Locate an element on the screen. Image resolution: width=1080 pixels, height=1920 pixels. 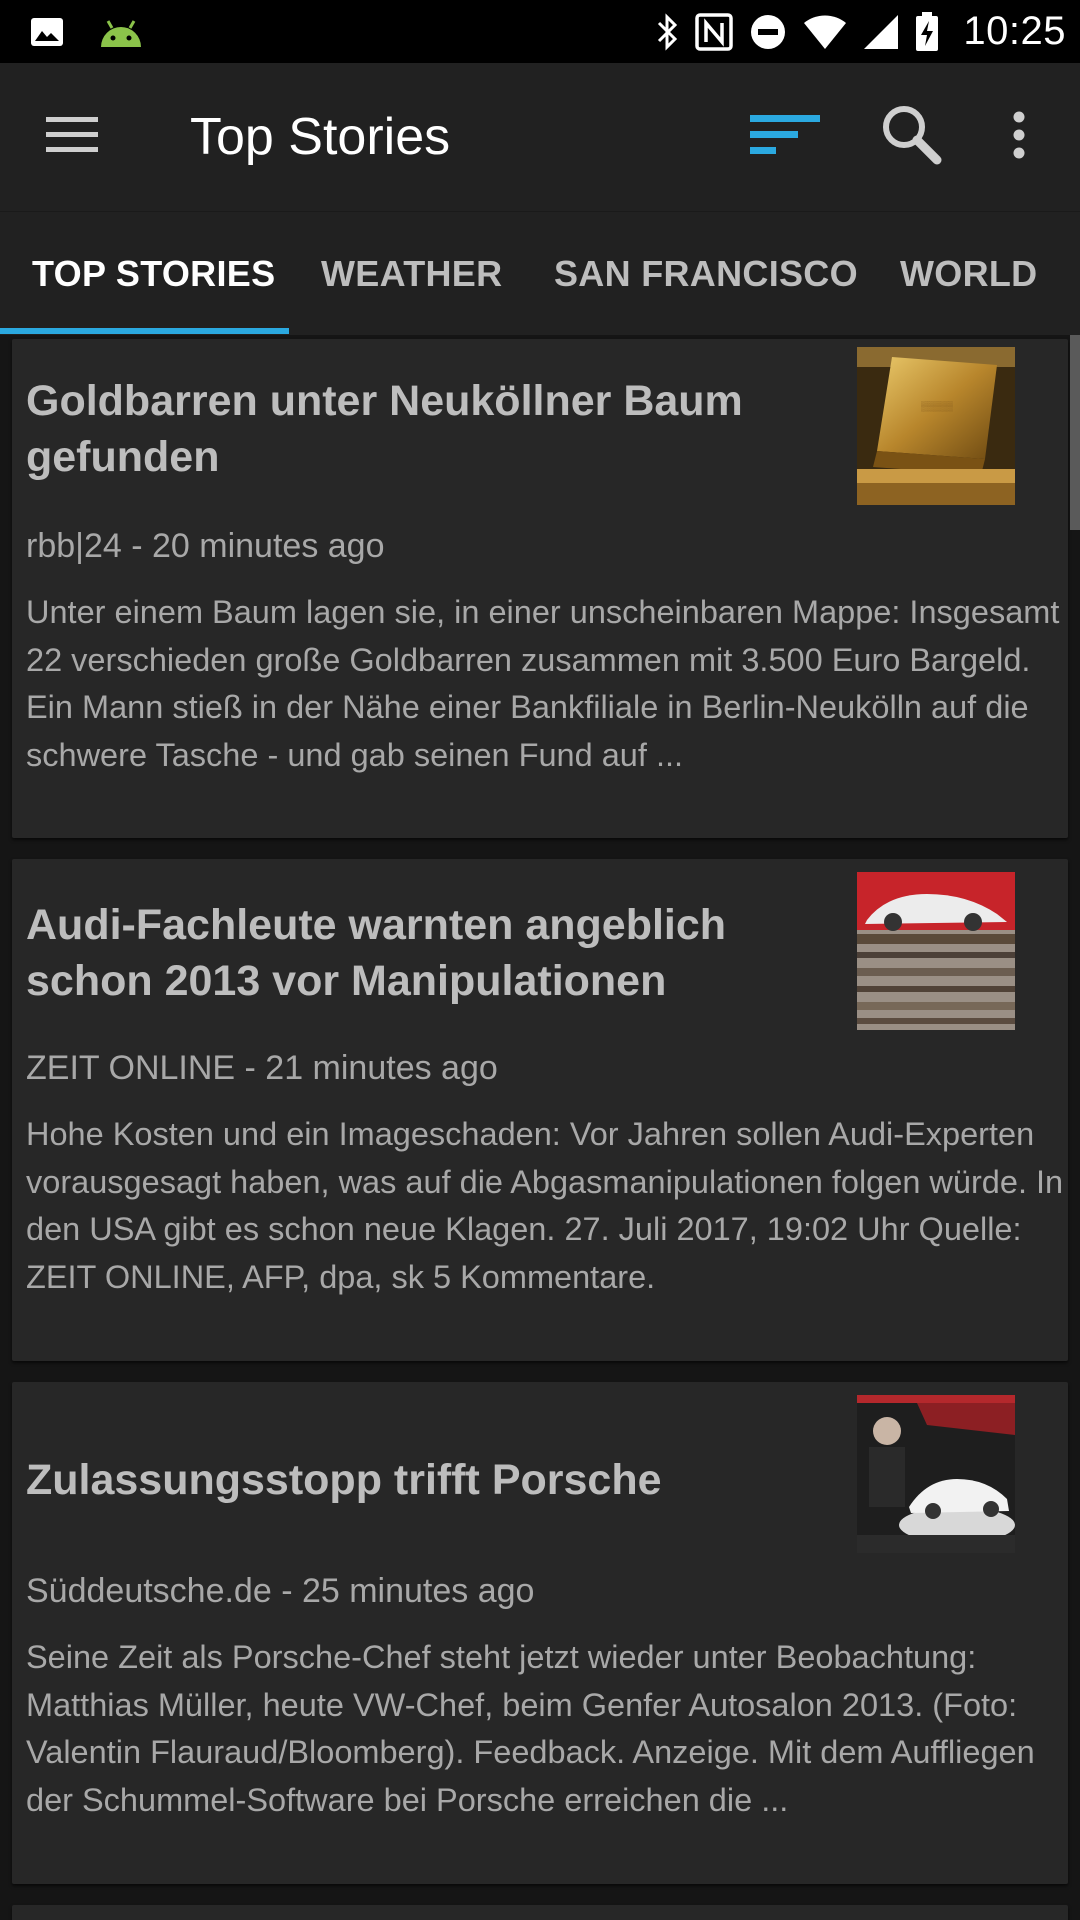
search-icon is located at coordinates (911, 134).